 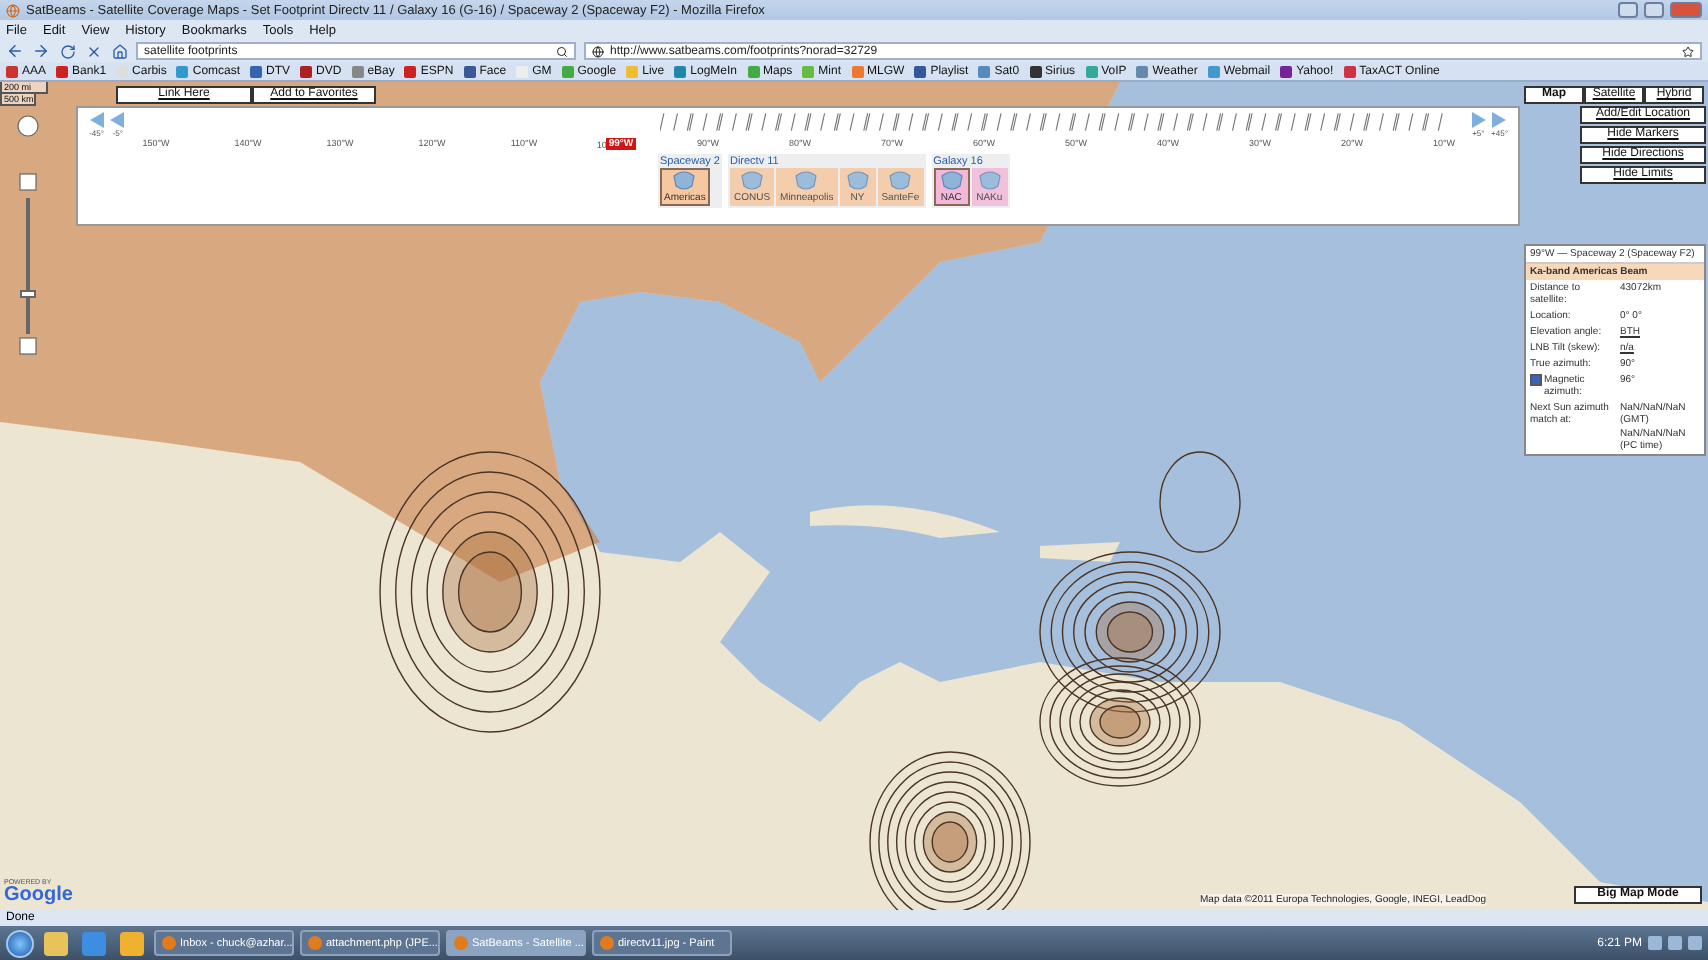 I want to click on logo: Google, so click(x=38, y=896).